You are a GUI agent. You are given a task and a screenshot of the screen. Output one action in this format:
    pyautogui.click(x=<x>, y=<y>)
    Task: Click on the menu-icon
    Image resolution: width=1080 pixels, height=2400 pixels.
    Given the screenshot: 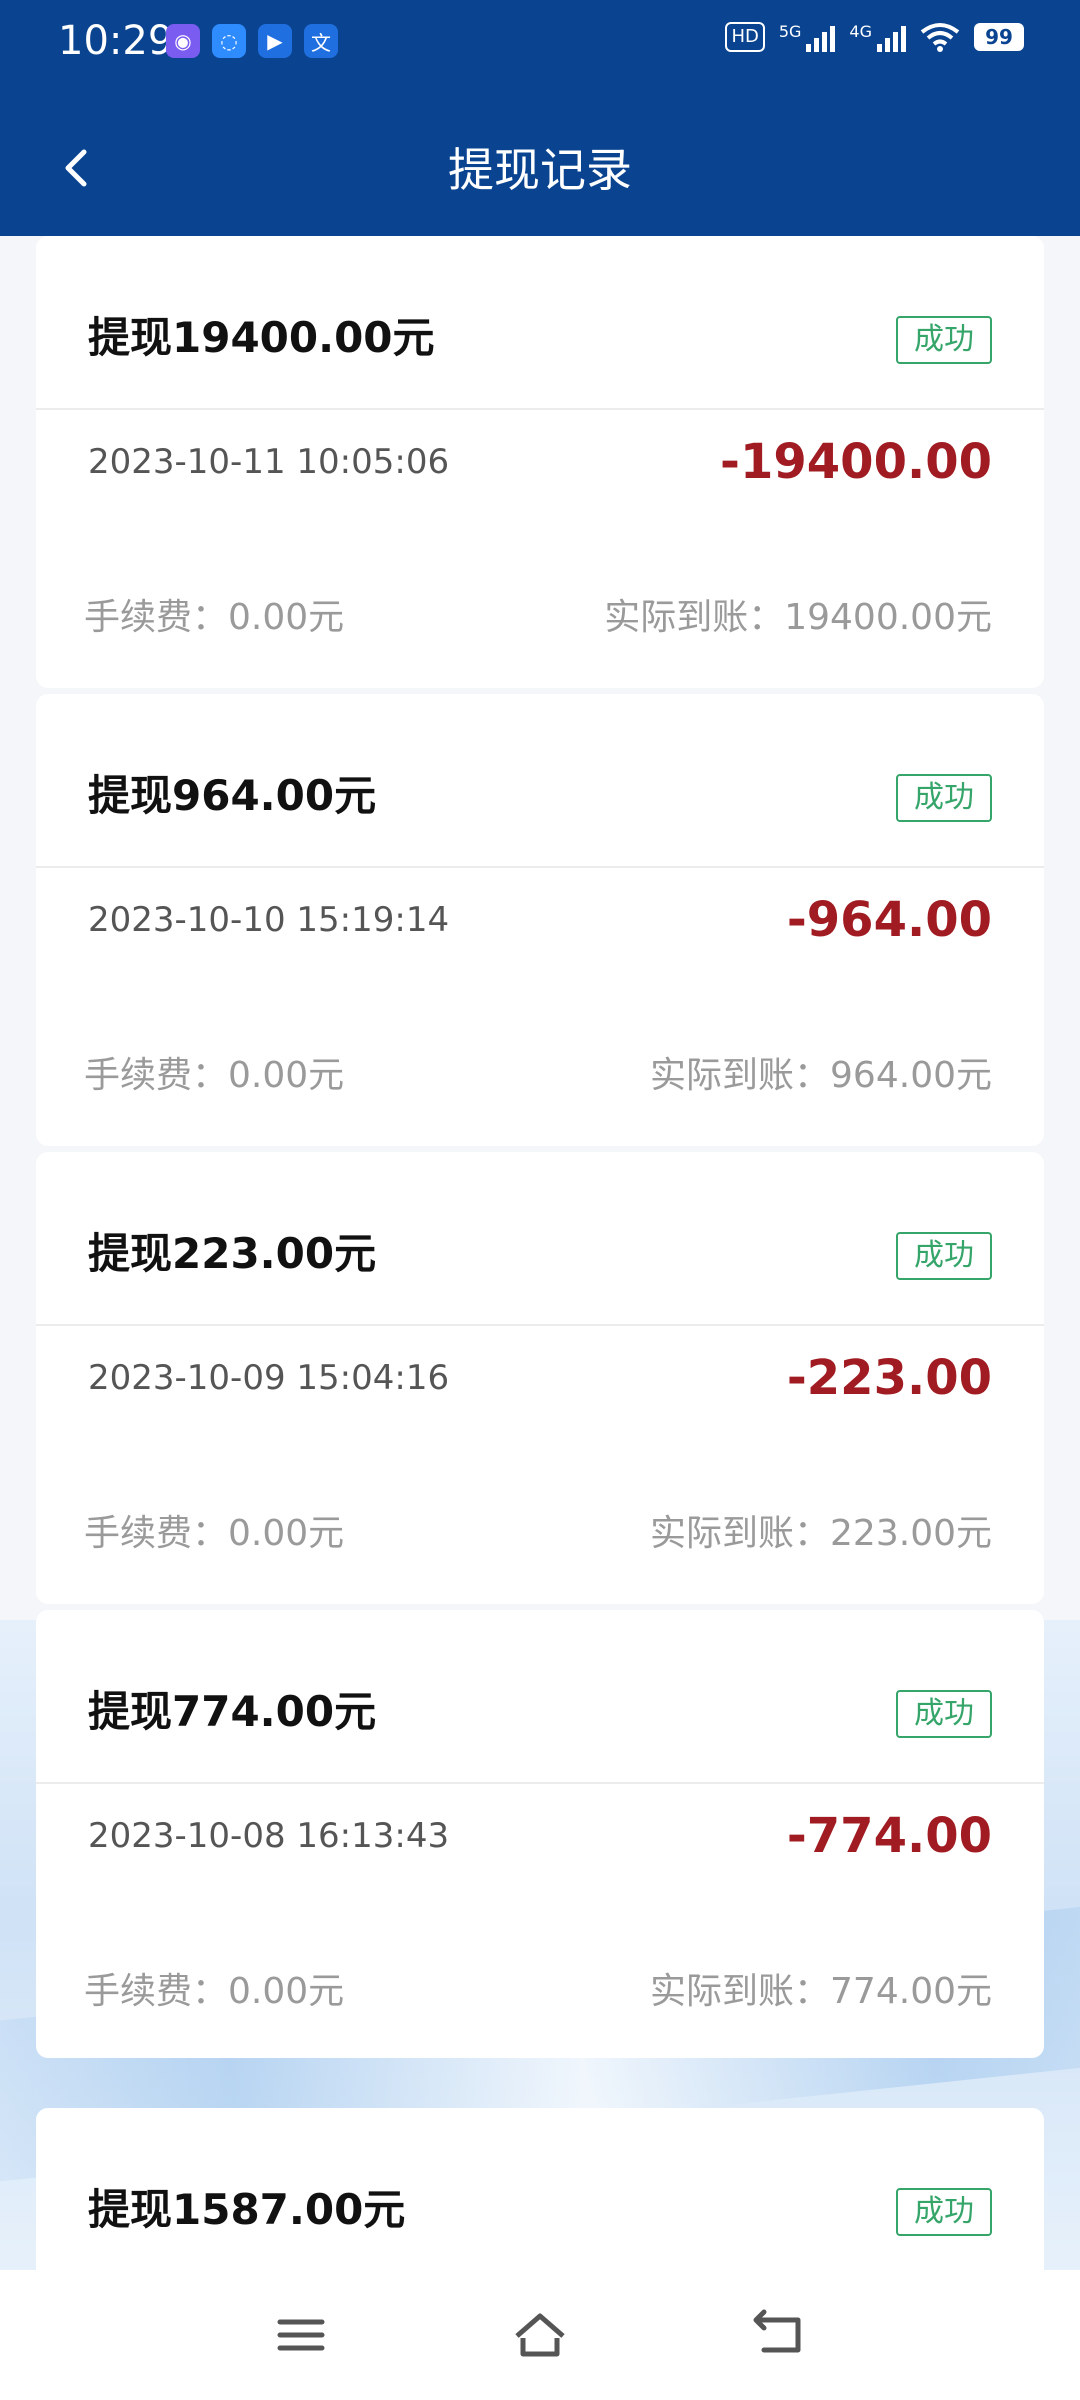 What is the action you would take?
    pyautogui.click(x=301, y=2335)
    